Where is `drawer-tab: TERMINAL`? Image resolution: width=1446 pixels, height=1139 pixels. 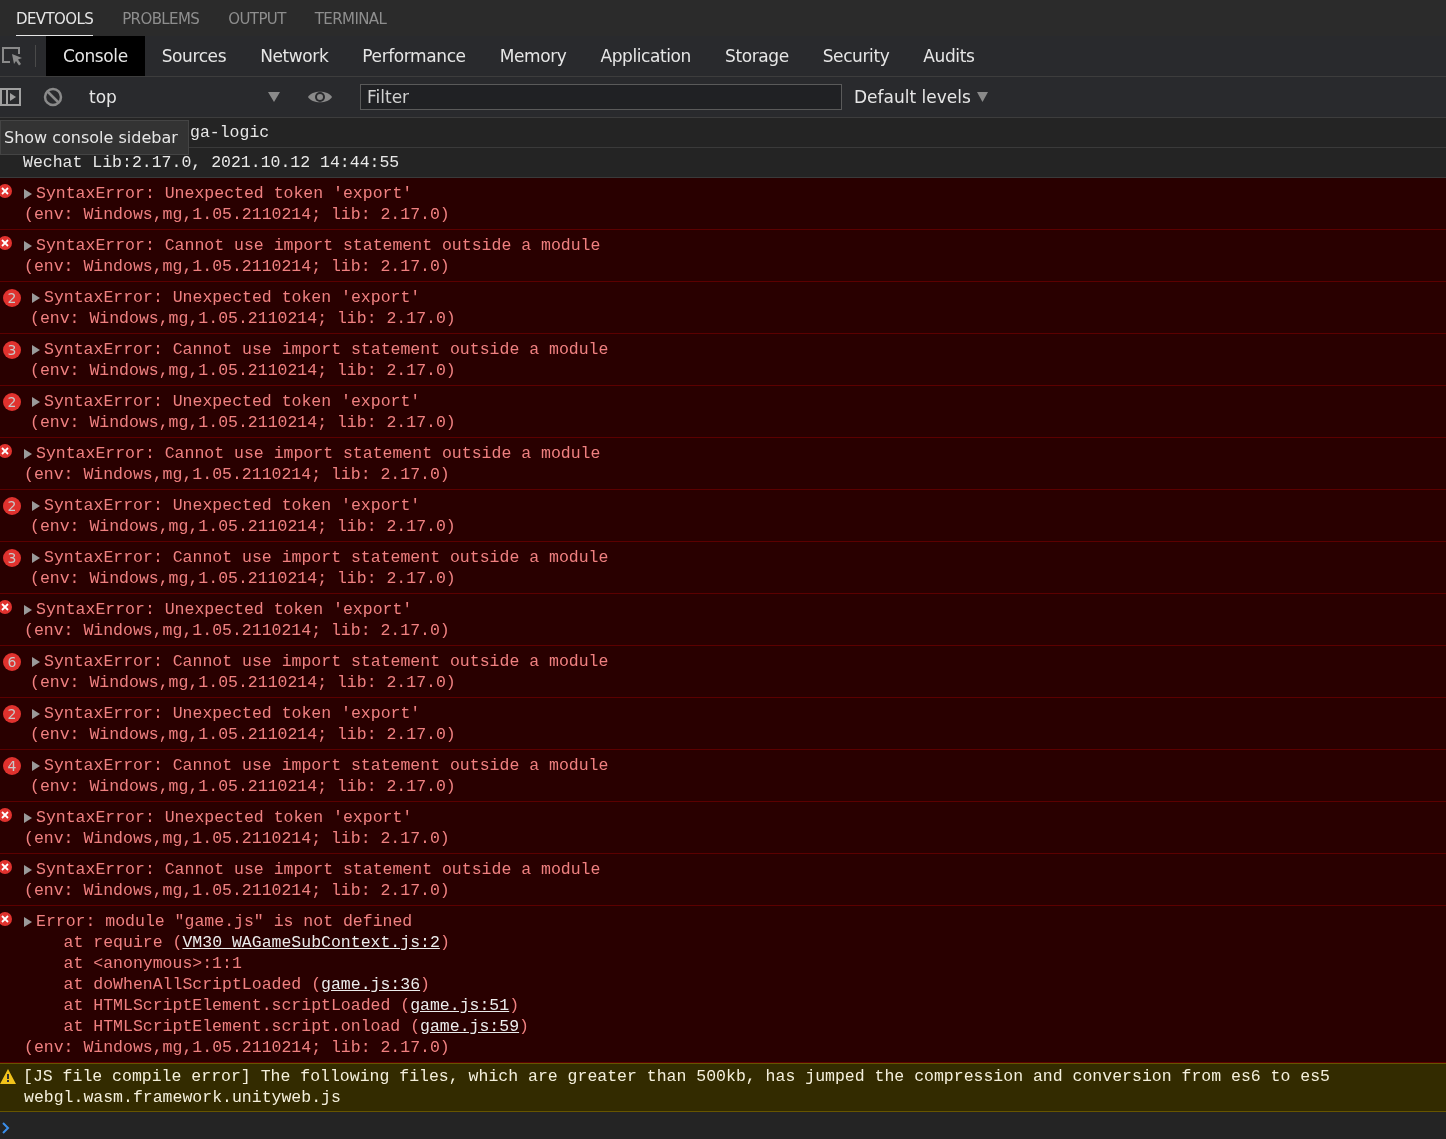 drawer-tab: TERMINAL is located at coordinates (350, 18).